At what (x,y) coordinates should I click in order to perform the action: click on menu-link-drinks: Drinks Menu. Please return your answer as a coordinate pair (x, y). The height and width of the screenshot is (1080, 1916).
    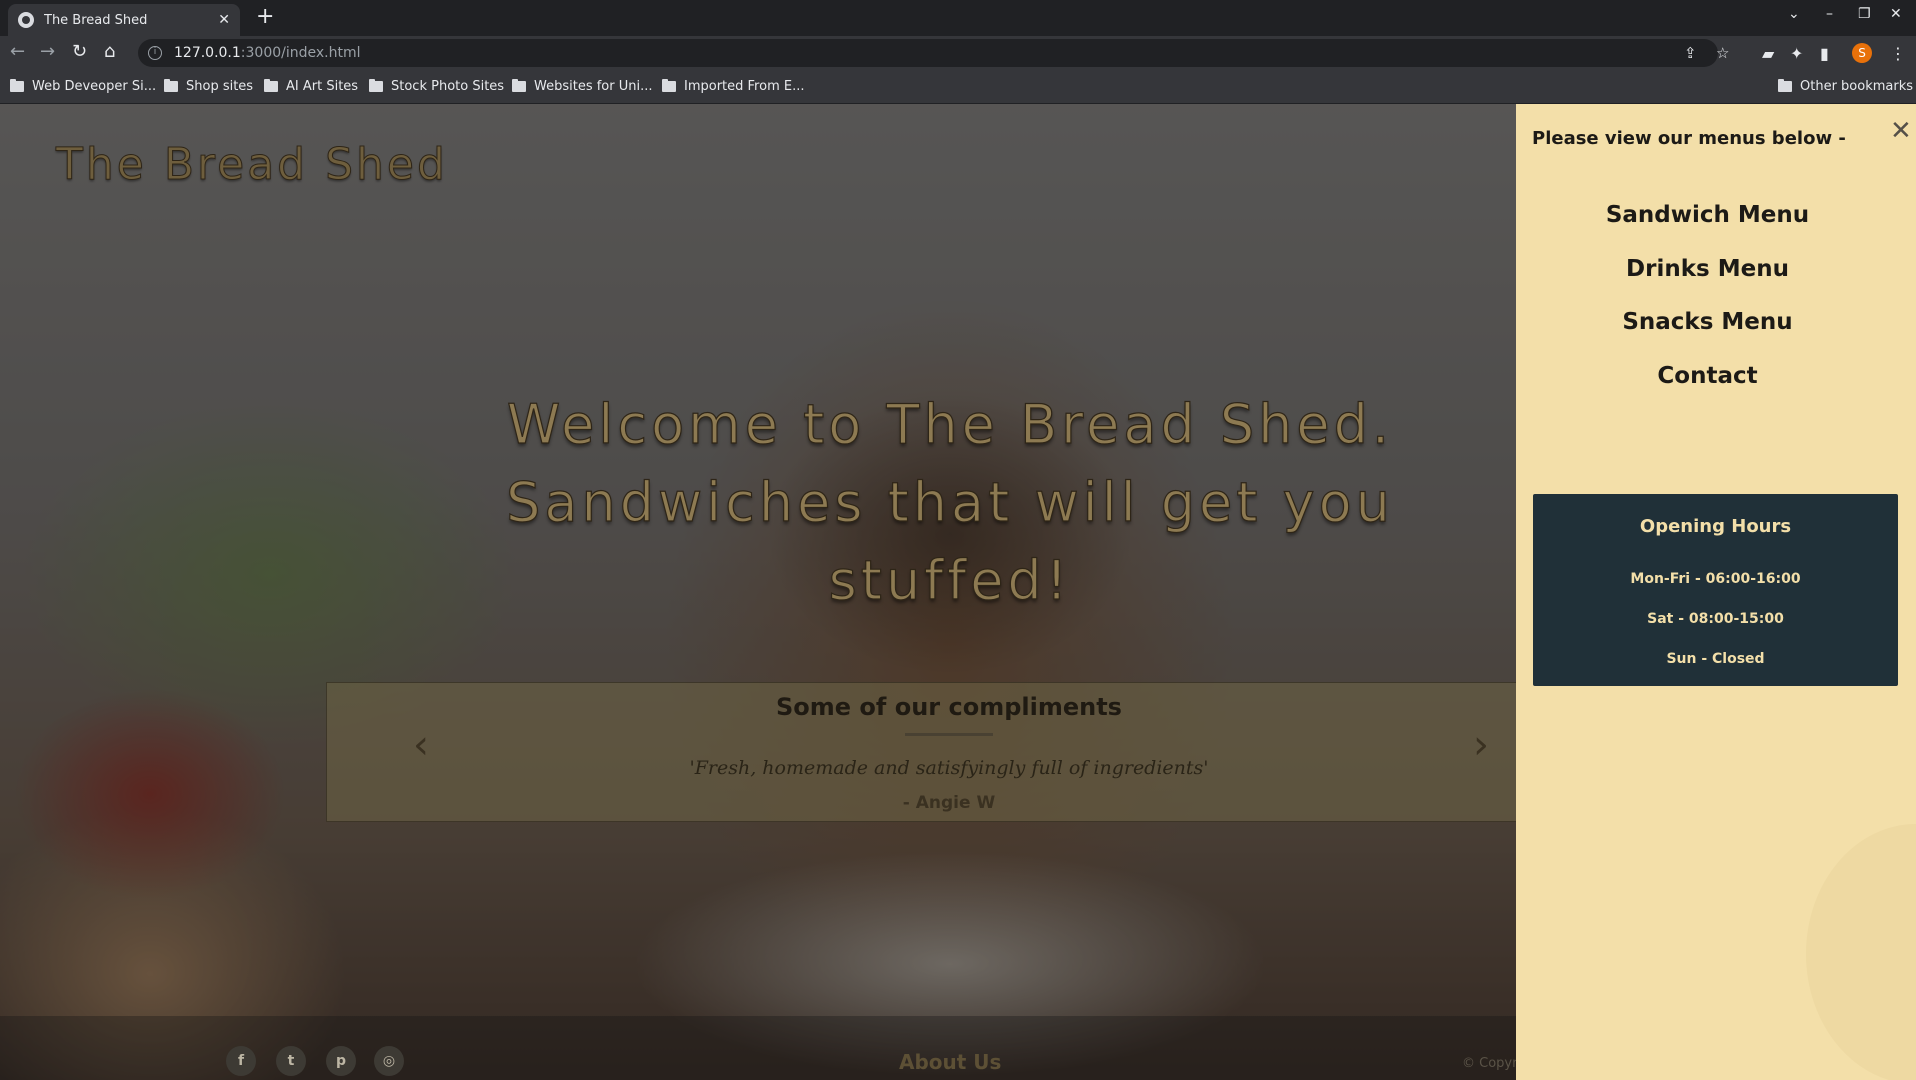
    Looking at the image, I should click on (1707, 269).